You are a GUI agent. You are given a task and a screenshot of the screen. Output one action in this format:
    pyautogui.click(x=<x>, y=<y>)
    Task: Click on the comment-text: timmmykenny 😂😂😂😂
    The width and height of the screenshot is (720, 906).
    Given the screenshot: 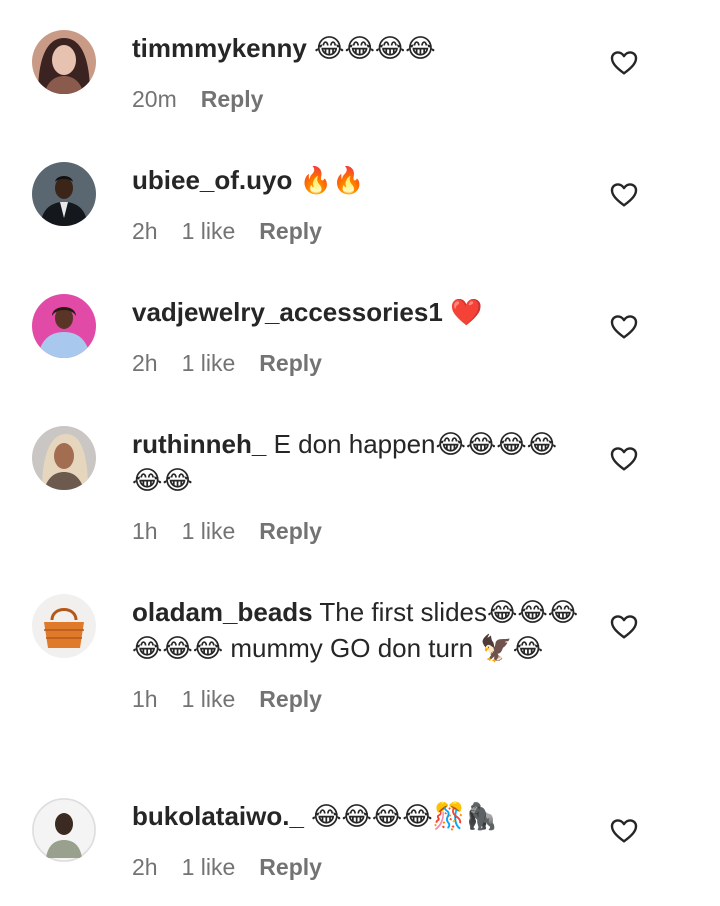 What is the action you would take?
    pyautogui.click(x=358, y=48)
    